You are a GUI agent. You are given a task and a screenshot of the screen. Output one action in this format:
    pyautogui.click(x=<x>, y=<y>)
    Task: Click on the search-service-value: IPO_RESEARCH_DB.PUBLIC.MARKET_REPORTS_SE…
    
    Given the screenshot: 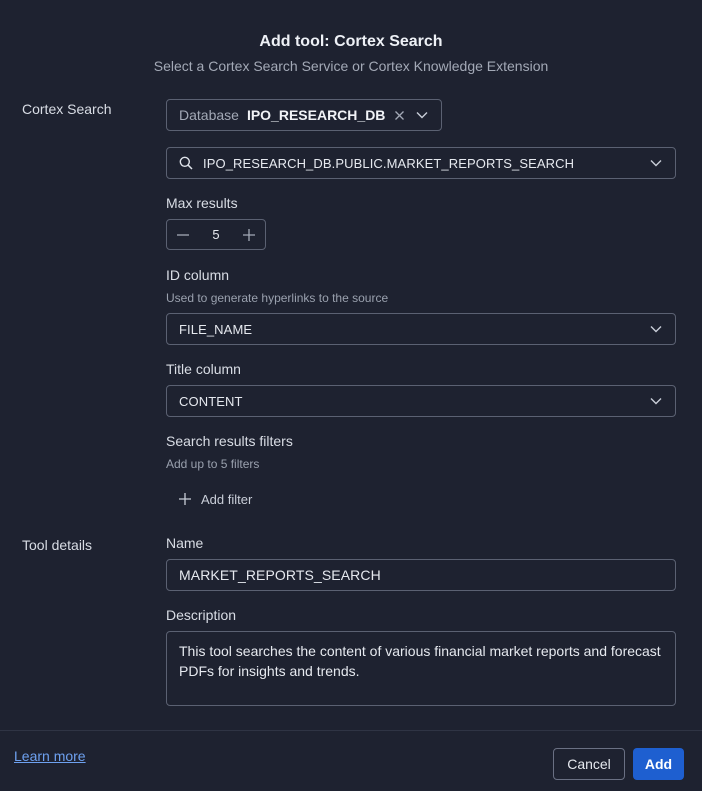 What is the action you would take?
    pyautogui.click(x=389, y=163)
    